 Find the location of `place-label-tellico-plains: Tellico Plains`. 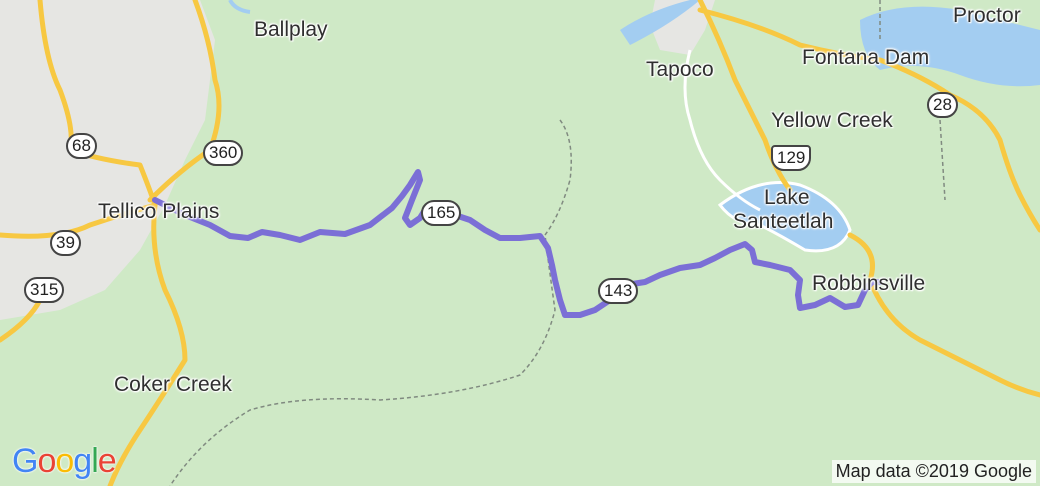

place-label-tellico-plains: Tellico Plains is located at coordinates (159, 211).